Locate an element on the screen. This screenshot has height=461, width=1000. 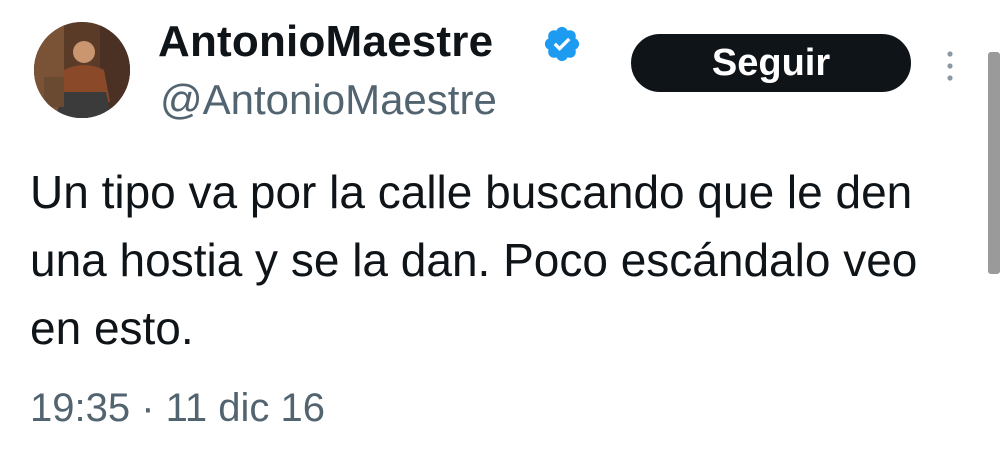
tweet-timestamp: 19:35 · 11 dic 16 is located at coordinates (177, 408).